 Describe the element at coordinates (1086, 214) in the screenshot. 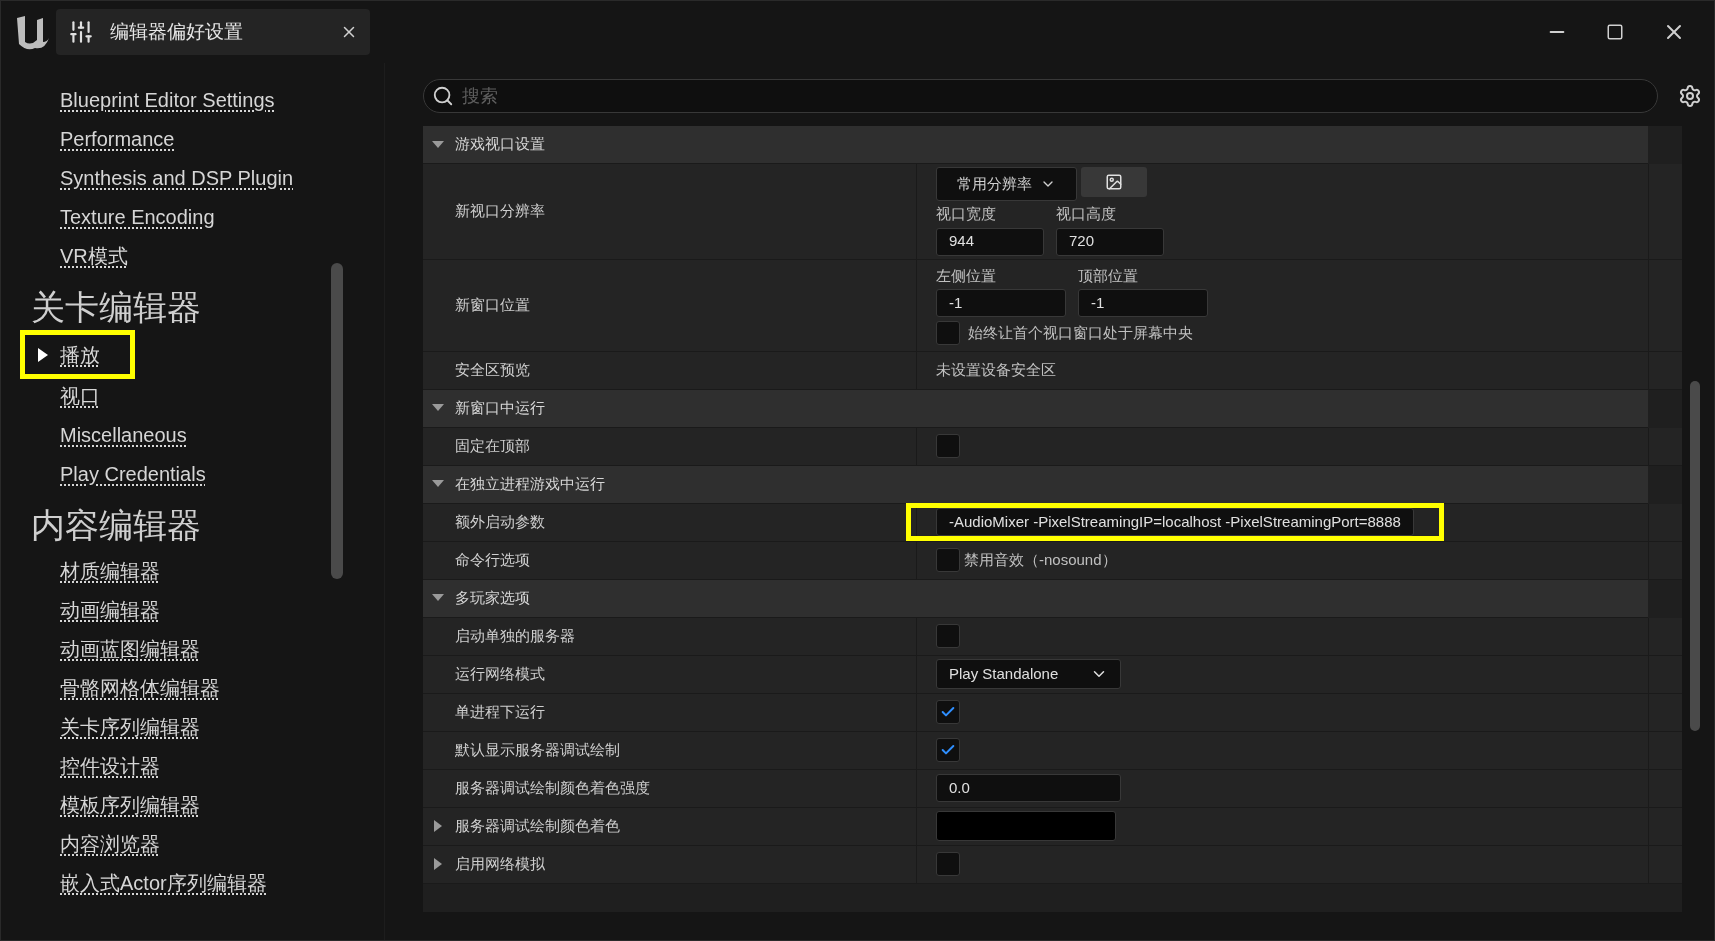

I see `field-label: 视口高度` at that location.